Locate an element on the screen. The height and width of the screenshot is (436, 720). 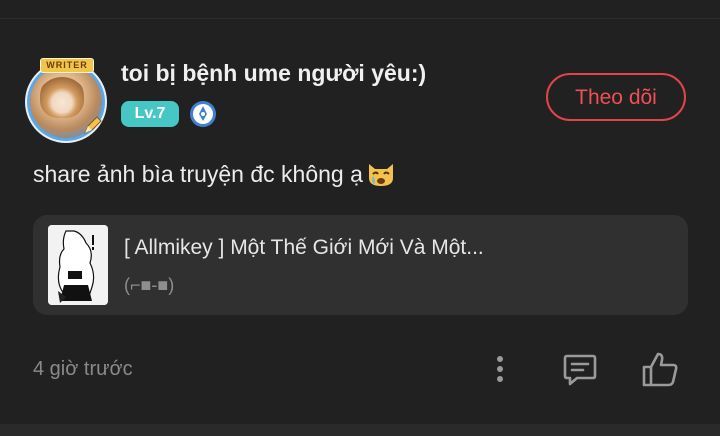
avatar-writer-banner: WRITER is located at coordinates (67, 65).